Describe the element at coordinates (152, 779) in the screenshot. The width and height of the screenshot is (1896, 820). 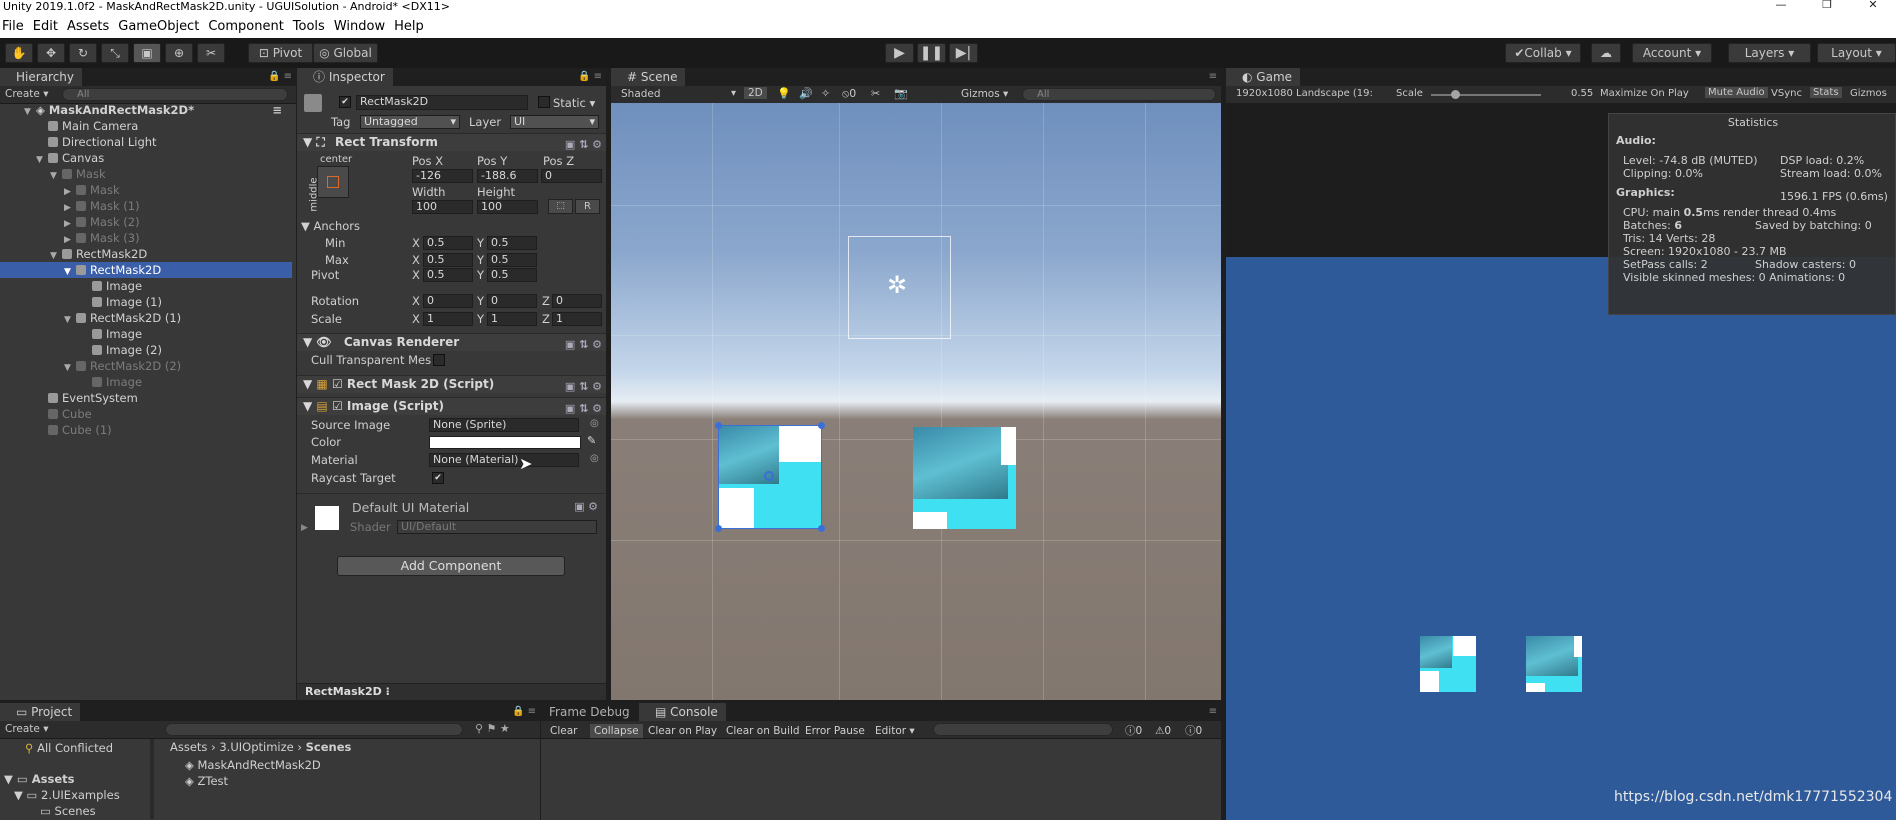
I see `splitter` at that location.